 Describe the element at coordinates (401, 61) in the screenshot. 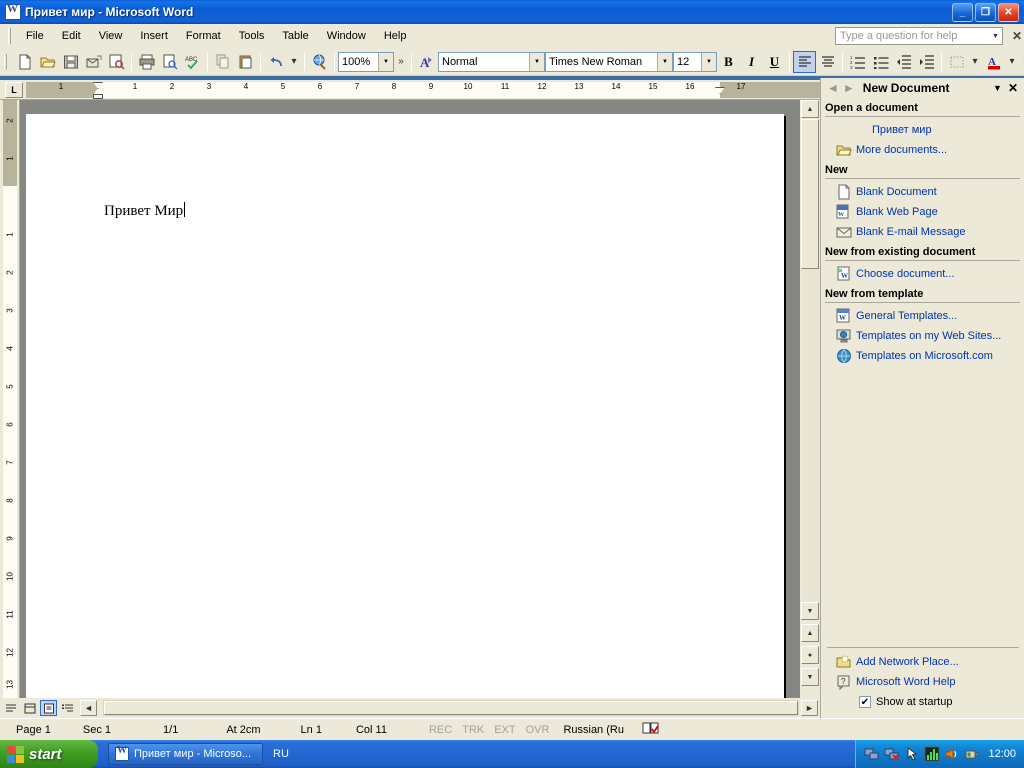

I see `toolbar-overflow-icon: »` at that location.